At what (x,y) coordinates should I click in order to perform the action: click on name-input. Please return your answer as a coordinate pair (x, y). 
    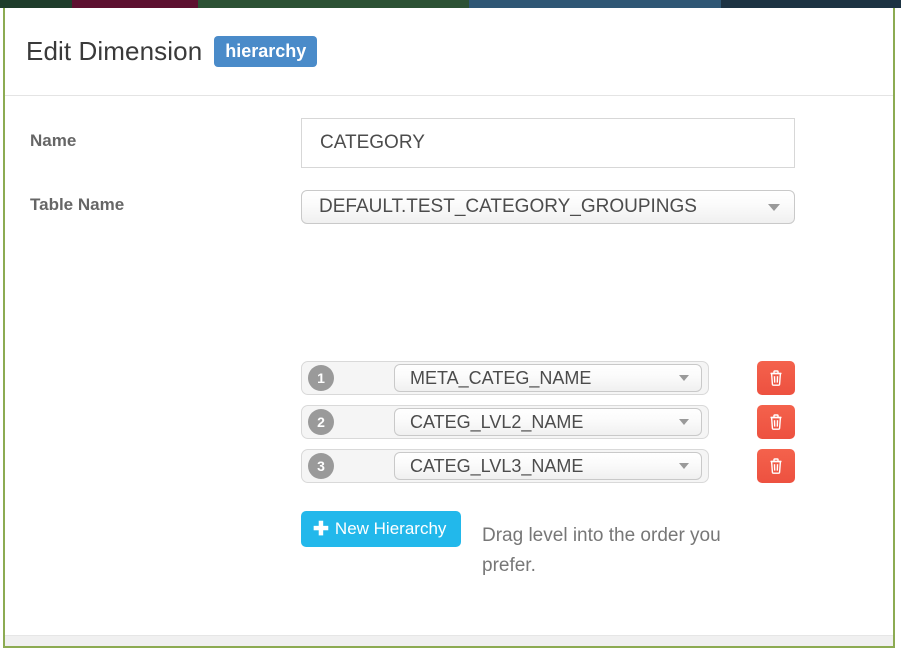
    Looking at the image, I should click on (548, 143).